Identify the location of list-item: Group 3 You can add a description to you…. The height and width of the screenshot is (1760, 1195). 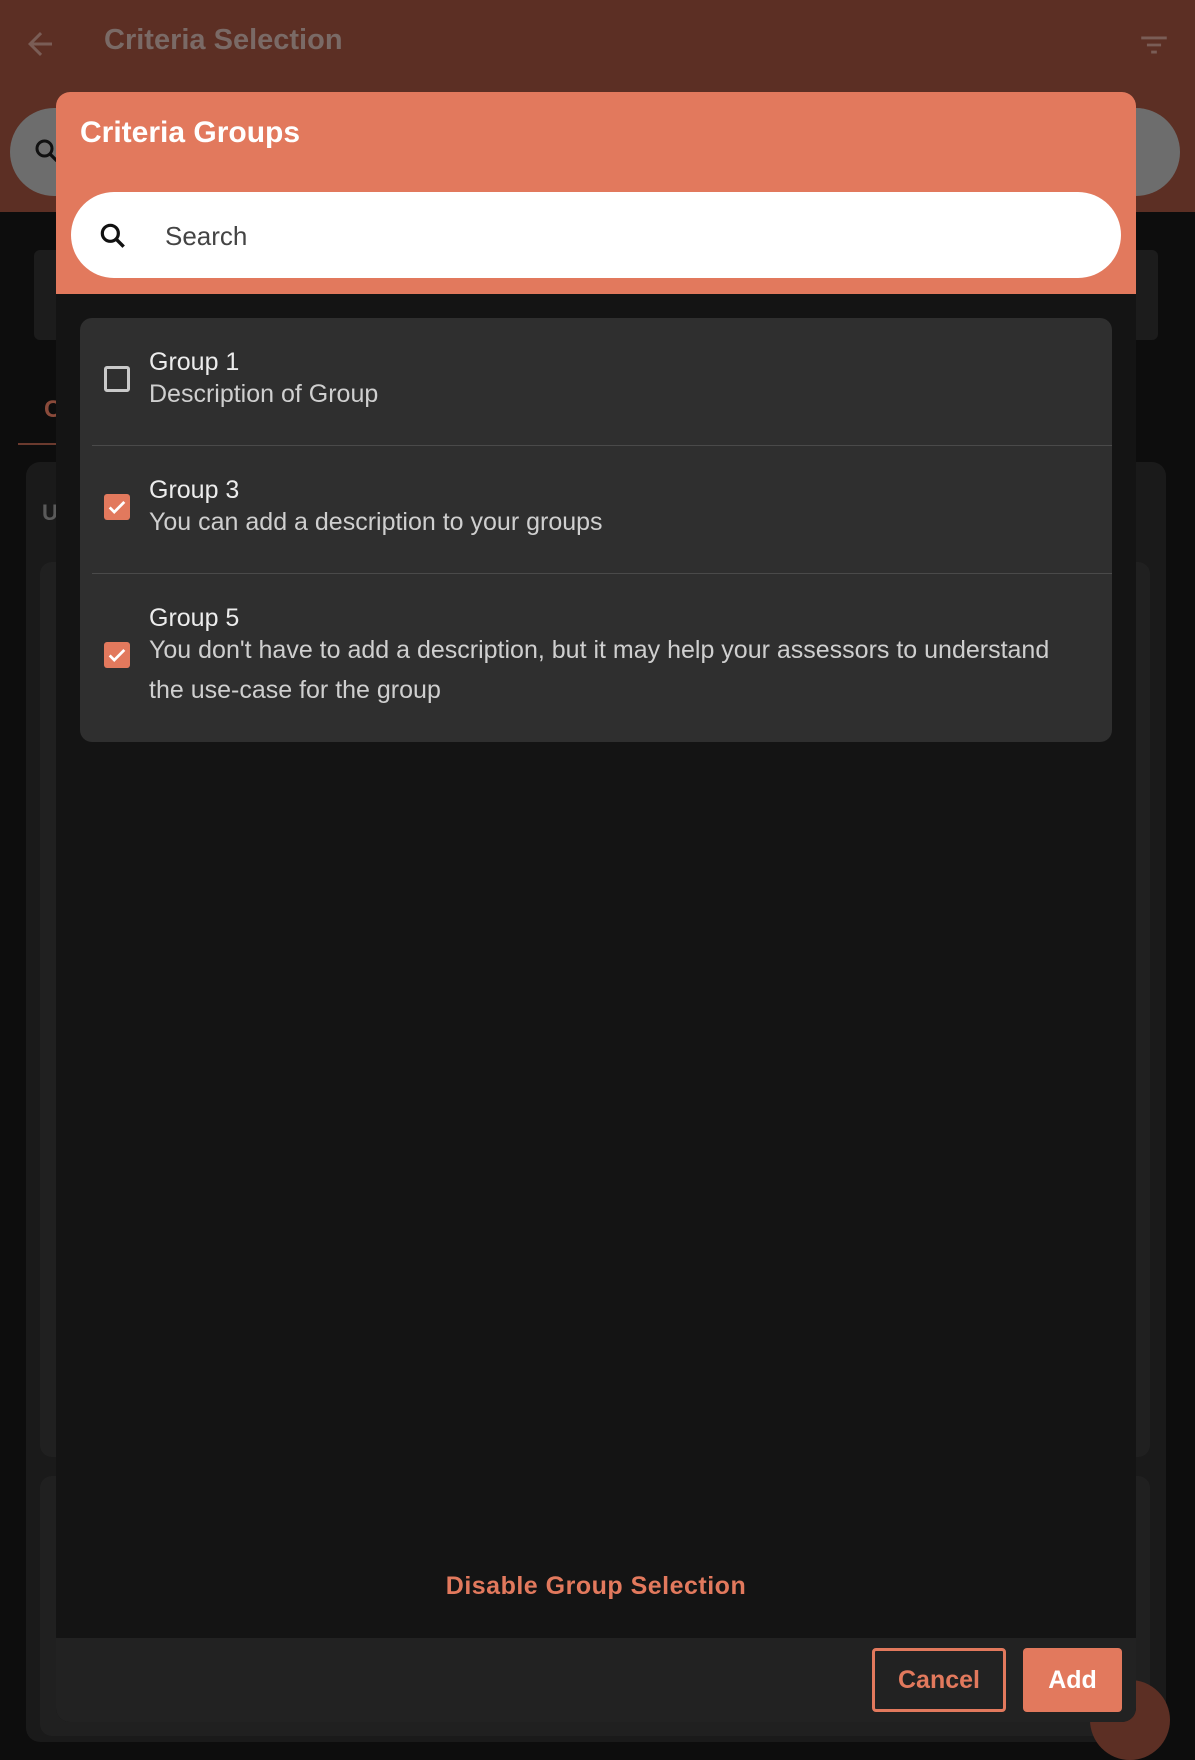
(596, 509).